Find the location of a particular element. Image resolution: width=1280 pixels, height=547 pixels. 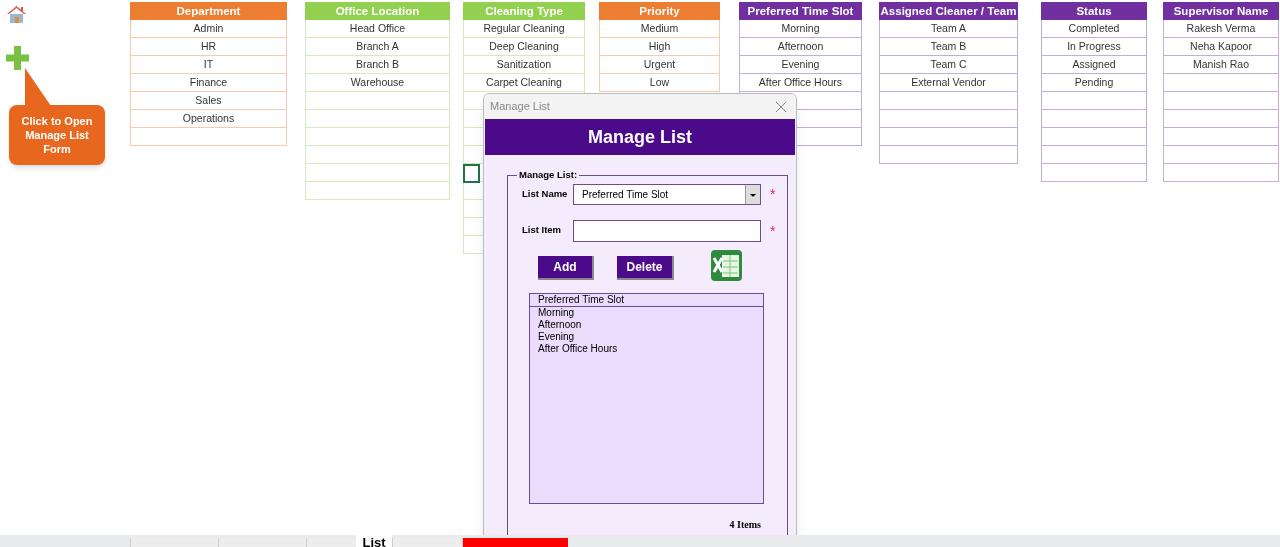

table-cell: Carpet Cleaning is located at coordinates (524, 83).